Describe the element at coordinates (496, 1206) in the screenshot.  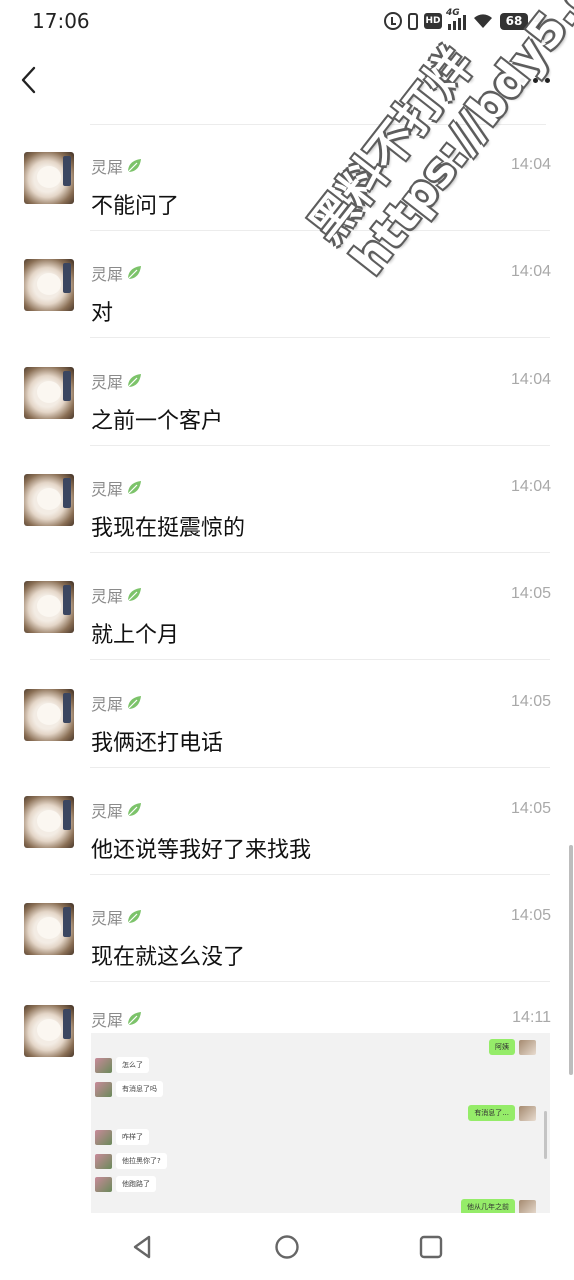
I see `preview-row: 他从几年之前` at that location.